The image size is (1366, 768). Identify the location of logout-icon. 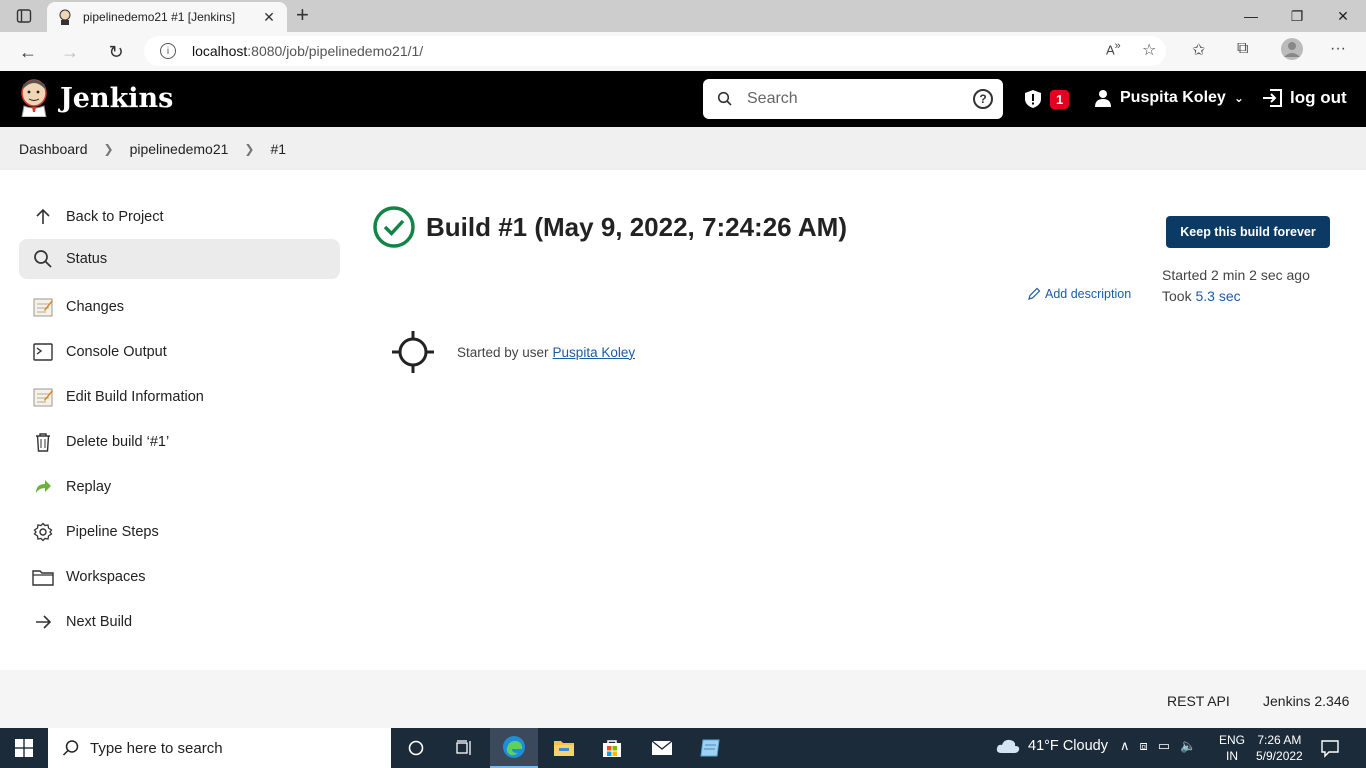
(1272, 98).